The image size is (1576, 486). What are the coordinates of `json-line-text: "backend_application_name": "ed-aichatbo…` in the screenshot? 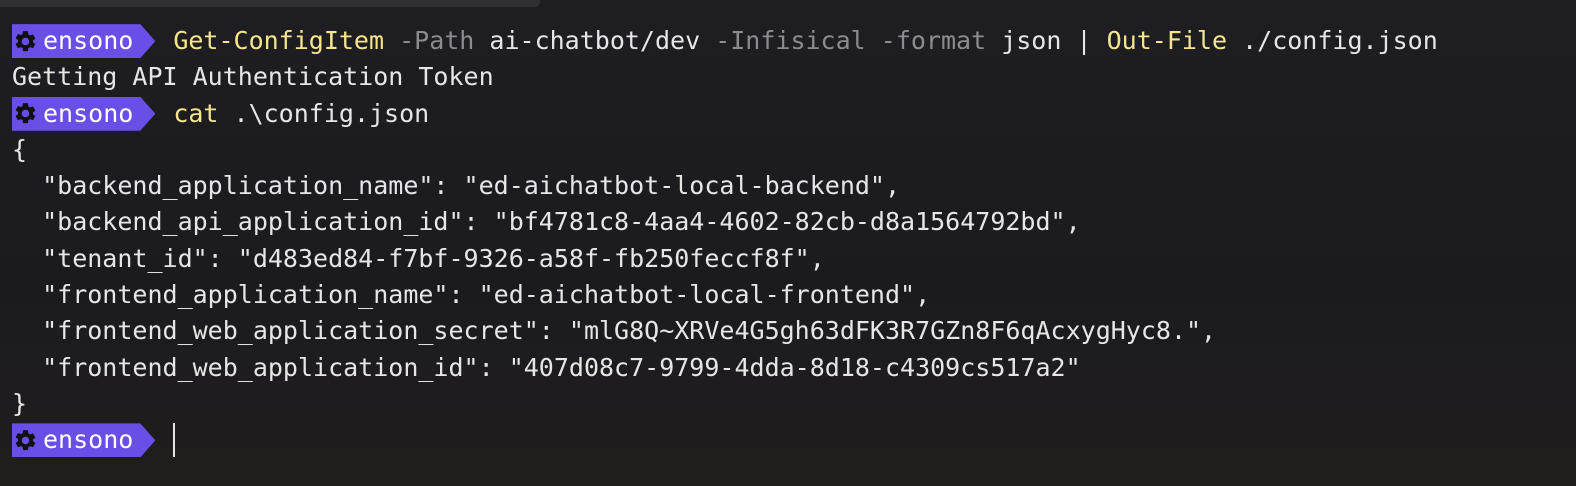 It's located at (456, 186).